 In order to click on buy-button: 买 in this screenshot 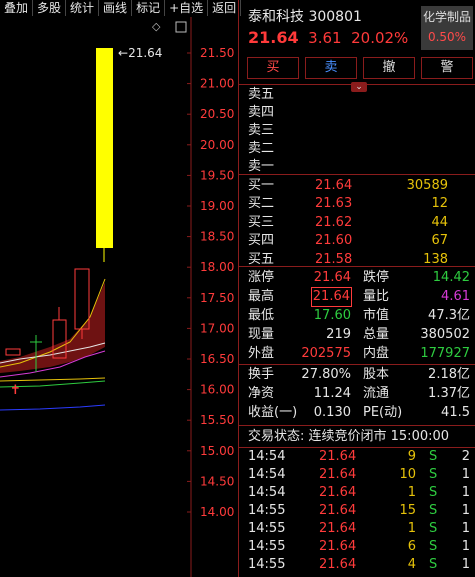, I will do `click(273, 68)`.